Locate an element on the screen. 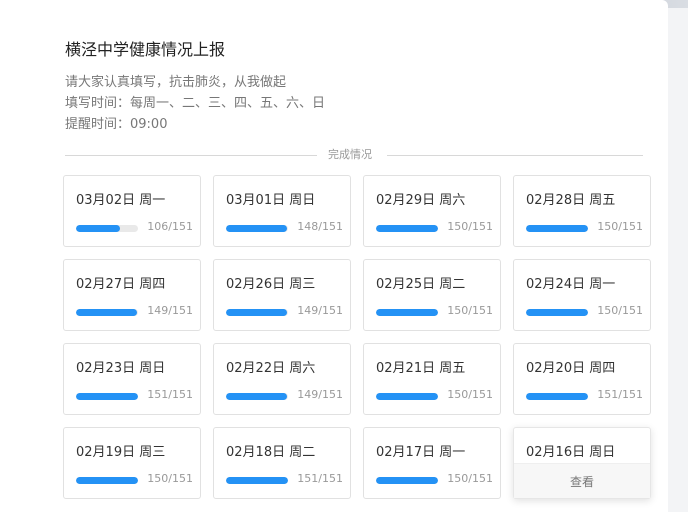 This screenshot has height=512, width=688. tile-date: 02月24日 周一 is located at coordinates (571, 284).